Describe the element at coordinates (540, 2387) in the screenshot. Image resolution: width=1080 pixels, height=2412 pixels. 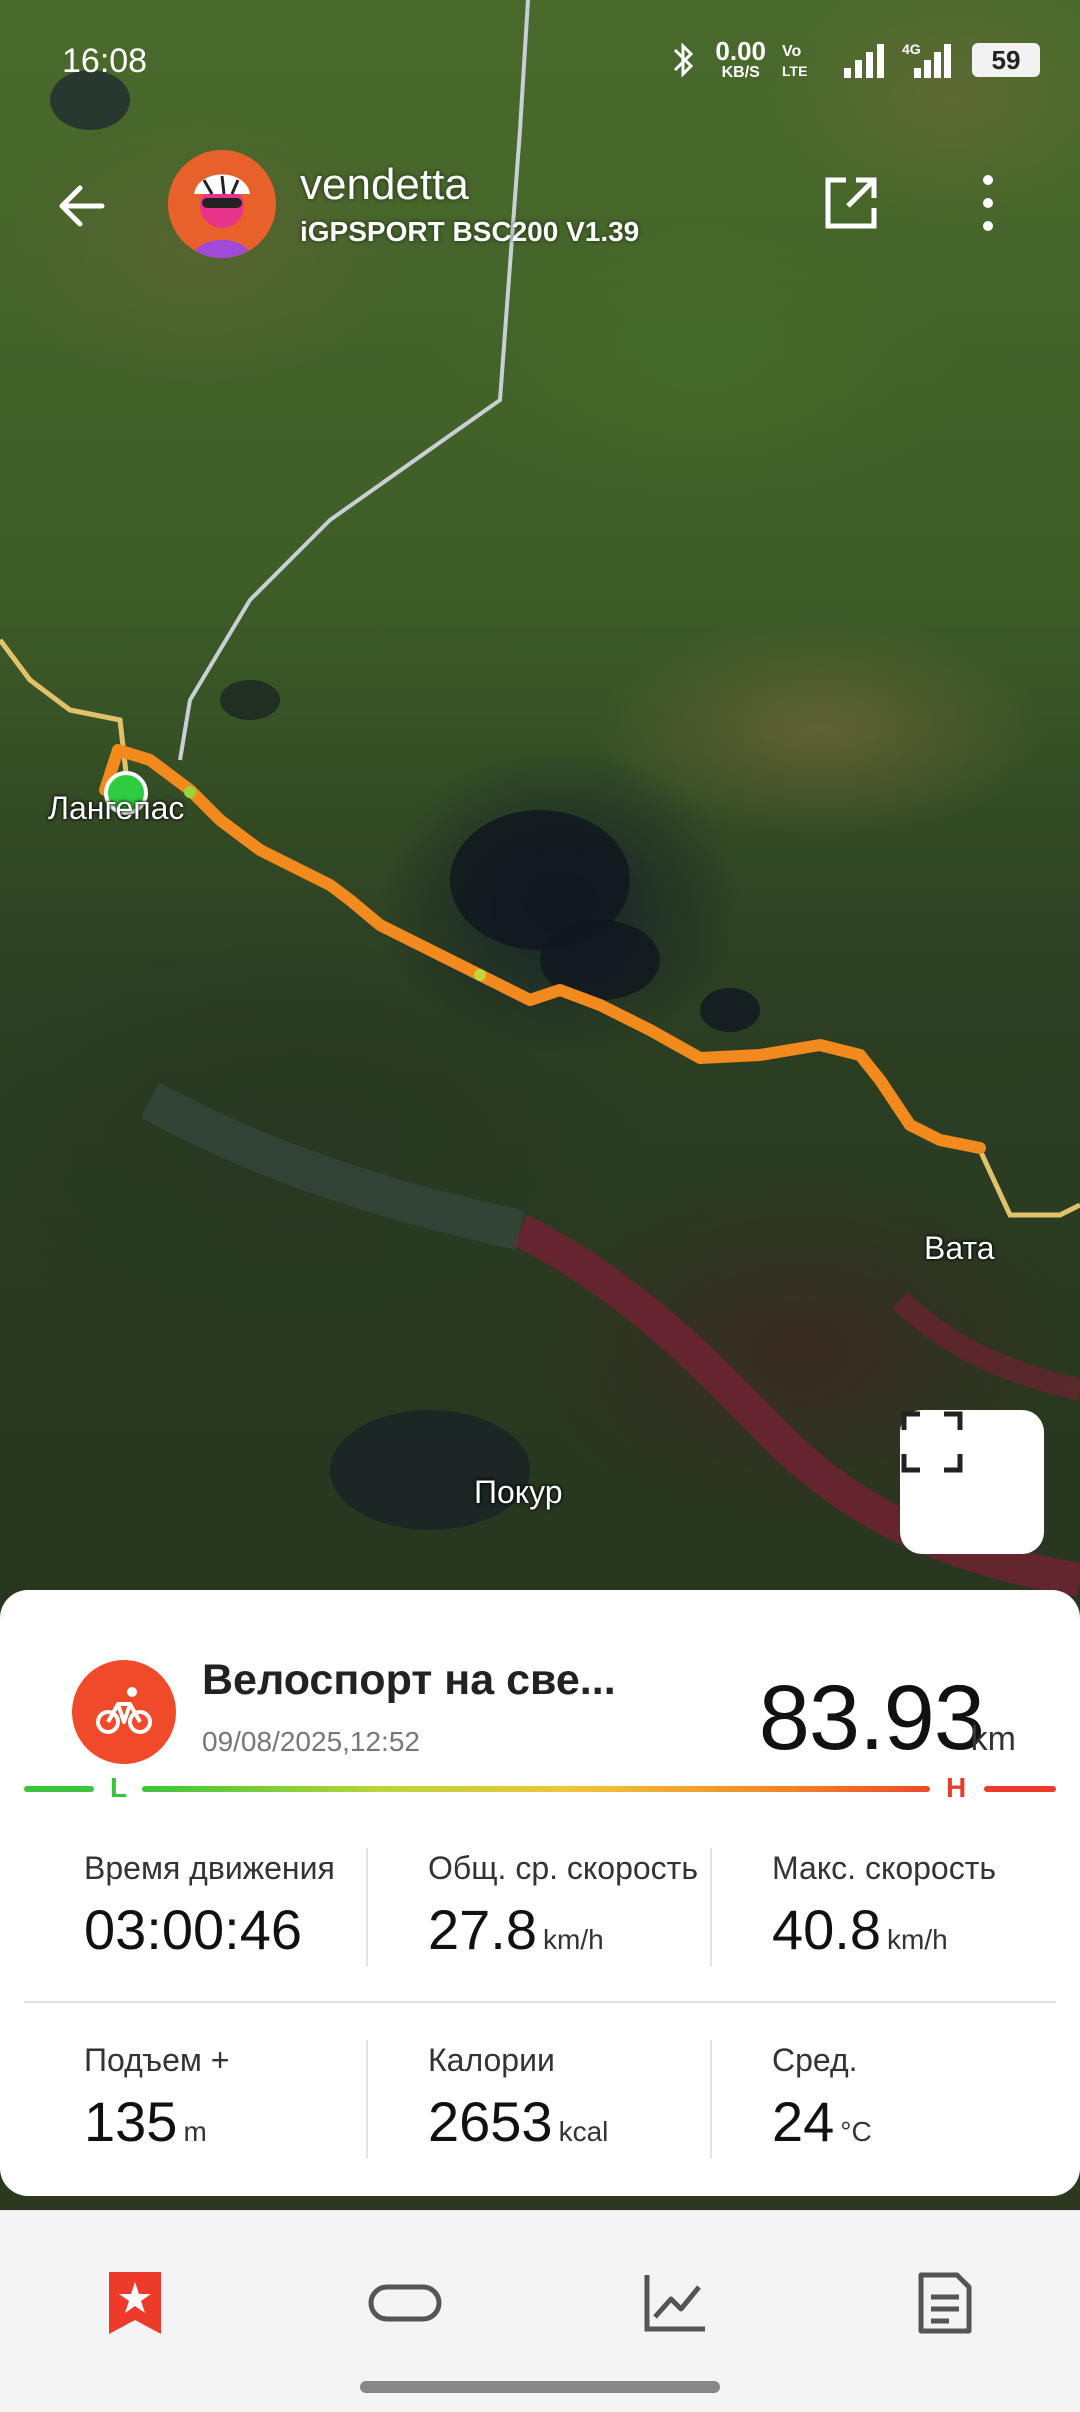
I see `home-indicator` at that location.